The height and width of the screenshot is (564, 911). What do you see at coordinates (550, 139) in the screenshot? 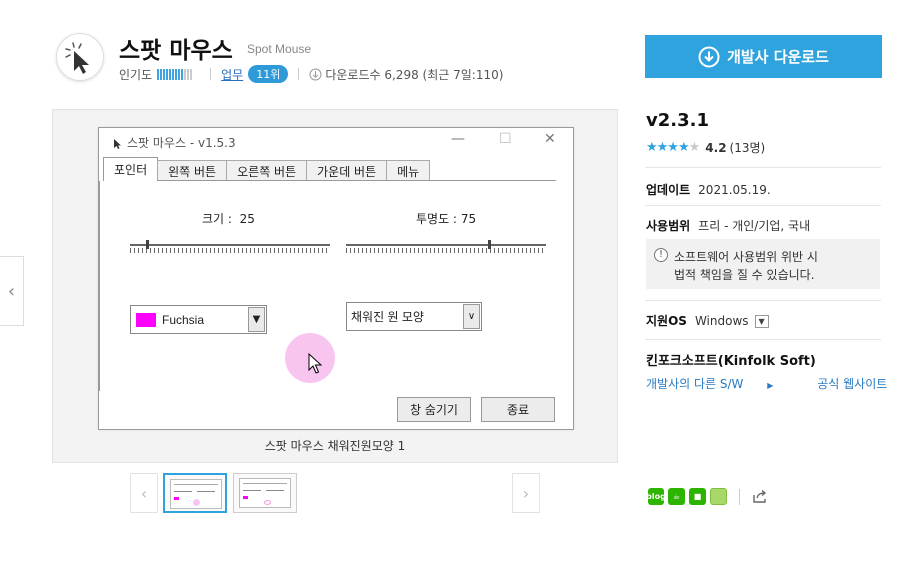
I see `close-icon: ✕` at bounding box center [550, 139].